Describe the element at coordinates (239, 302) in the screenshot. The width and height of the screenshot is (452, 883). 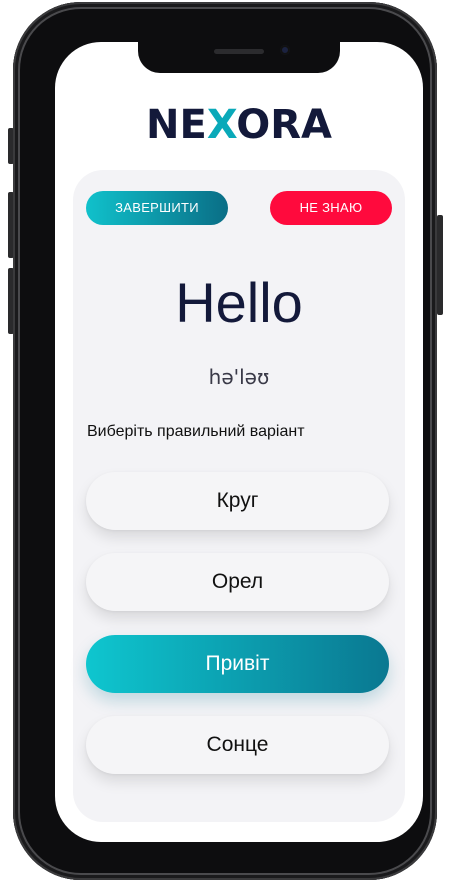
I see `quiz-word: Hello` at that location.